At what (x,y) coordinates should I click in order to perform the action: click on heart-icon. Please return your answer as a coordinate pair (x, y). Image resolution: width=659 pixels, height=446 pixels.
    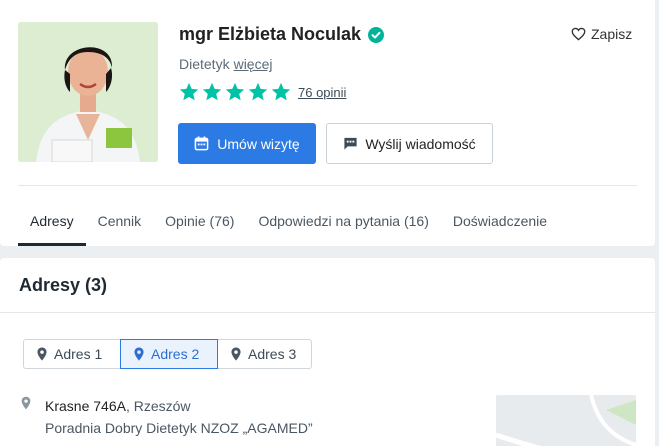
    Looking at the image, I should click on (578, 34).